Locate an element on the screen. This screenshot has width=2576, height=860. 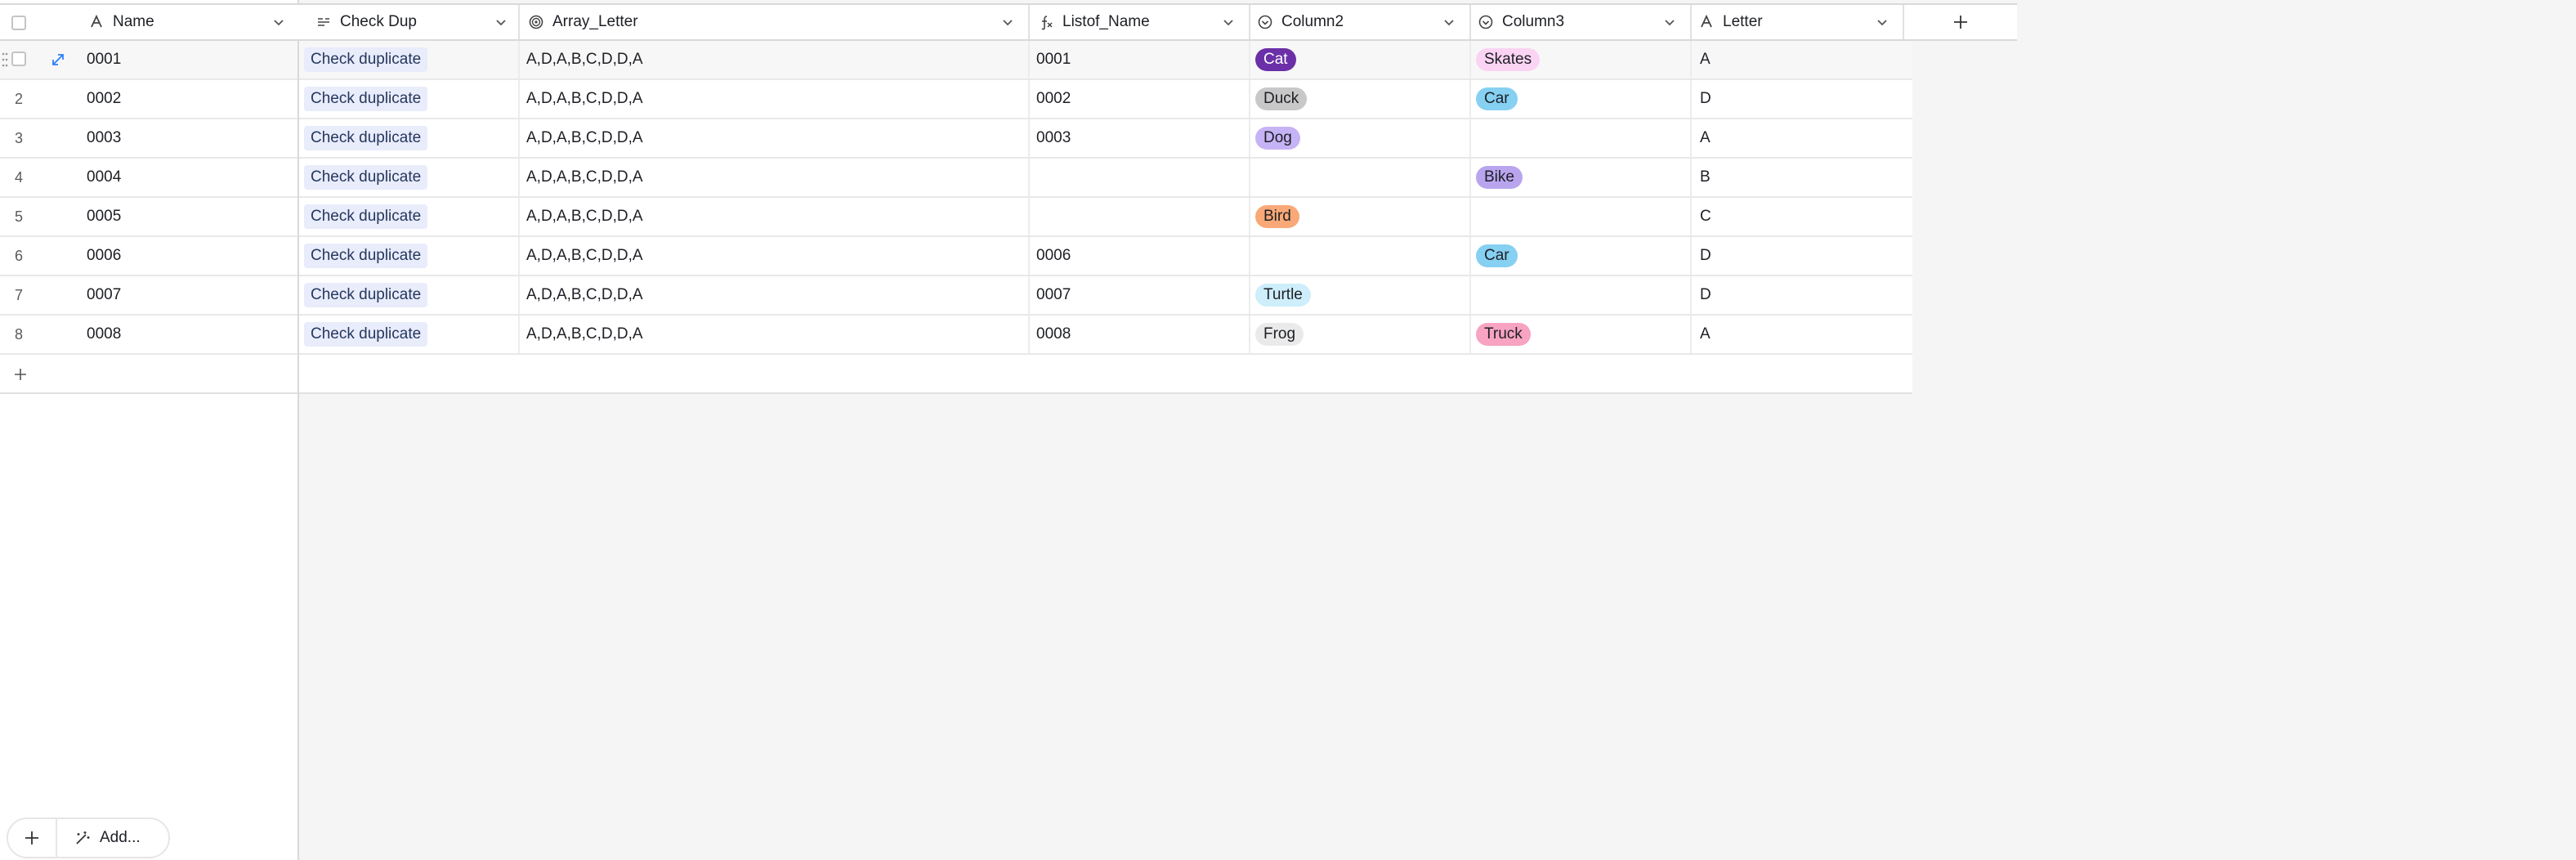
header-column2: Column2 is located at coordinates (1363, 22).